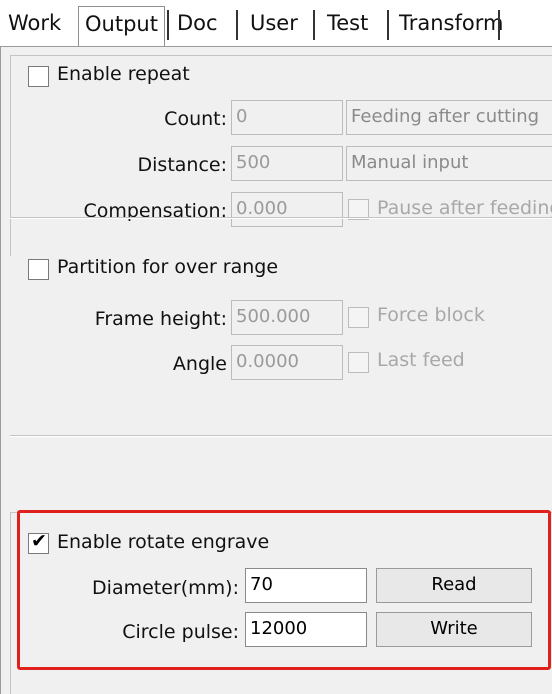 Image resolution: width=552 pixels, height=694 pixels. Describe the element at coordinates (454, 585) in the screenshot. I see `read-button: Read` at that location.